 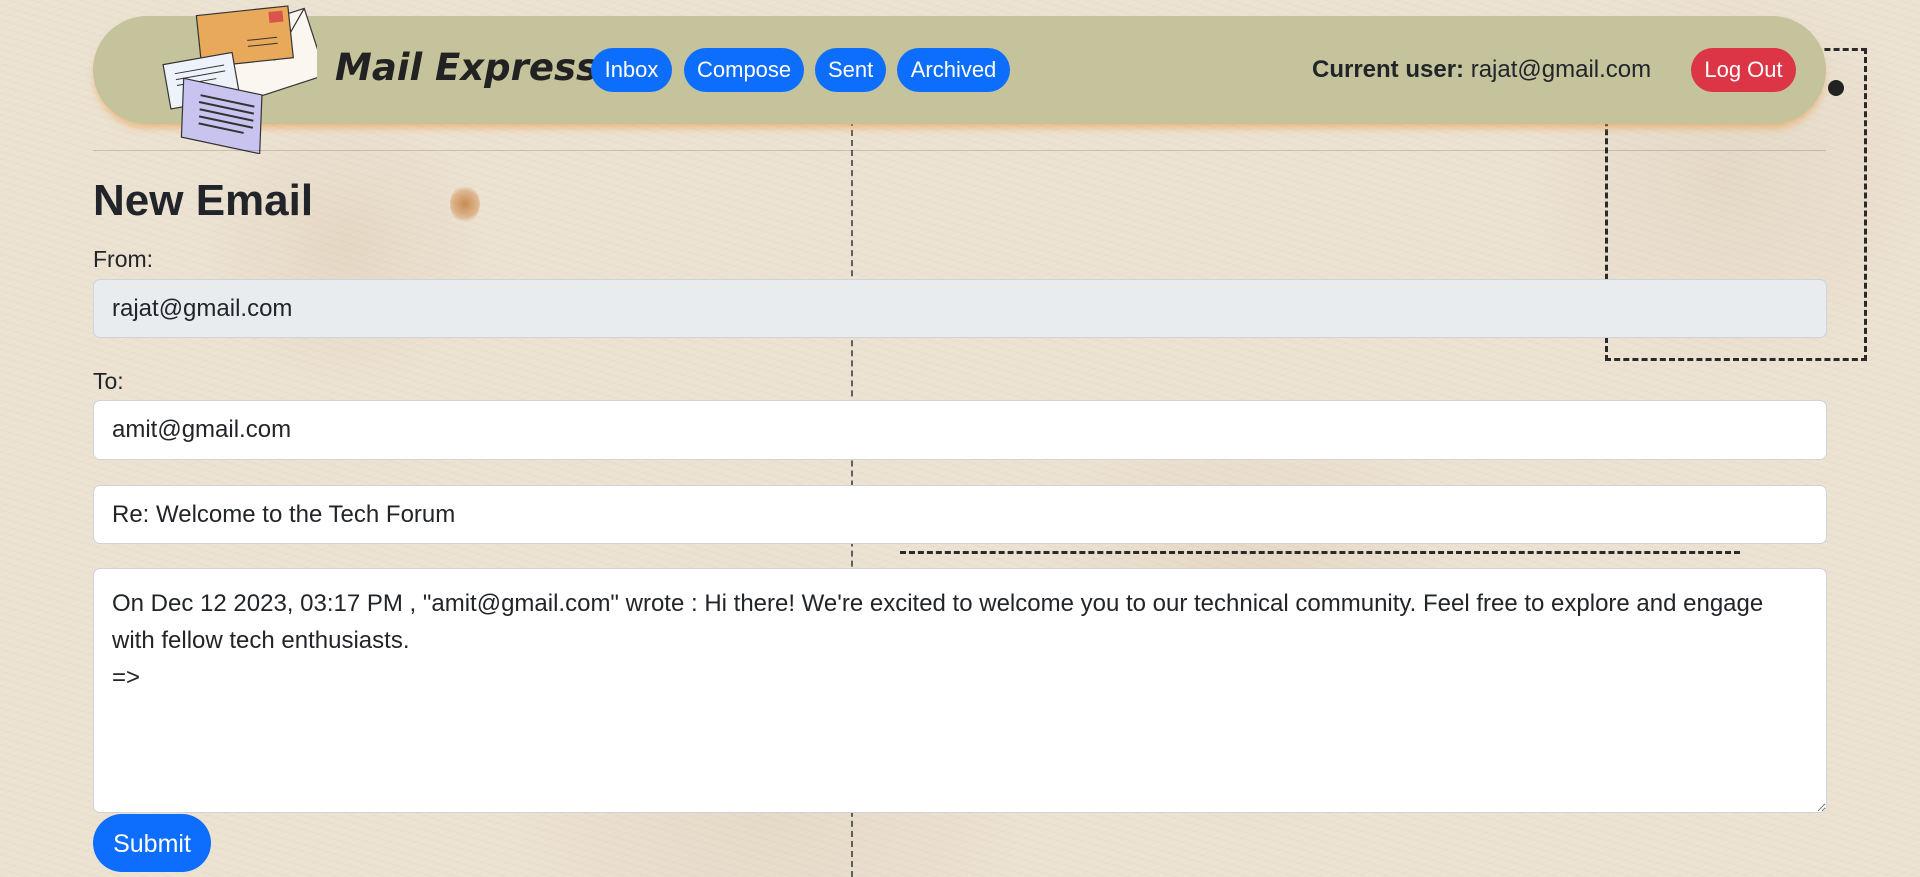 I want to click on nav-archived-button: Archived, so click(x=953, y=70).